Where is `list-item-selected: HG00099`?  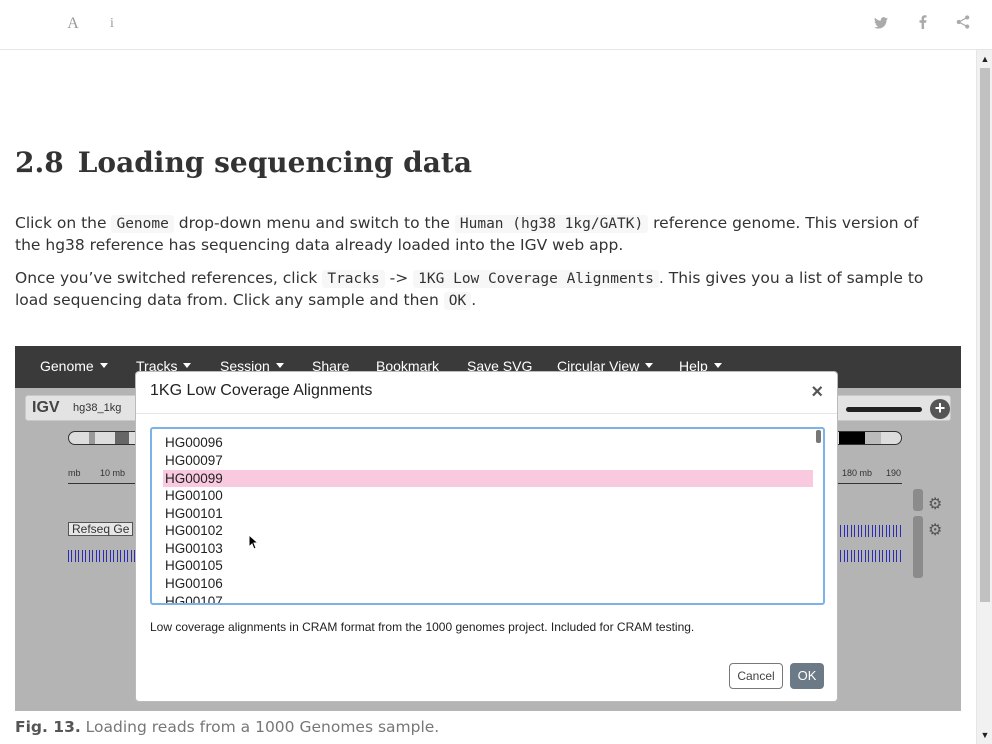 list-item-selected: HG00099 is located at coordinates (488, 478).